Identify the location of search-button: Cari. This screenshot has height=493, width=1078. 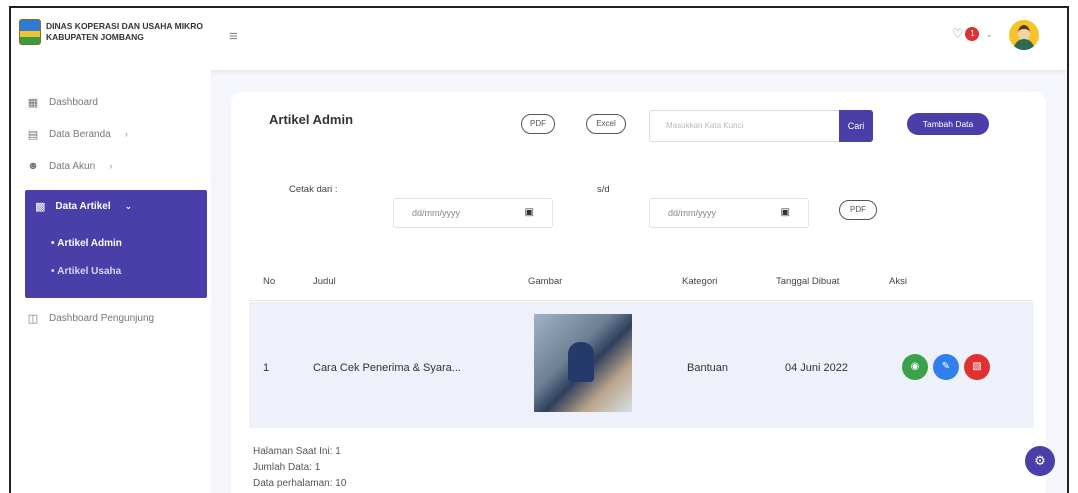
(856, 126).